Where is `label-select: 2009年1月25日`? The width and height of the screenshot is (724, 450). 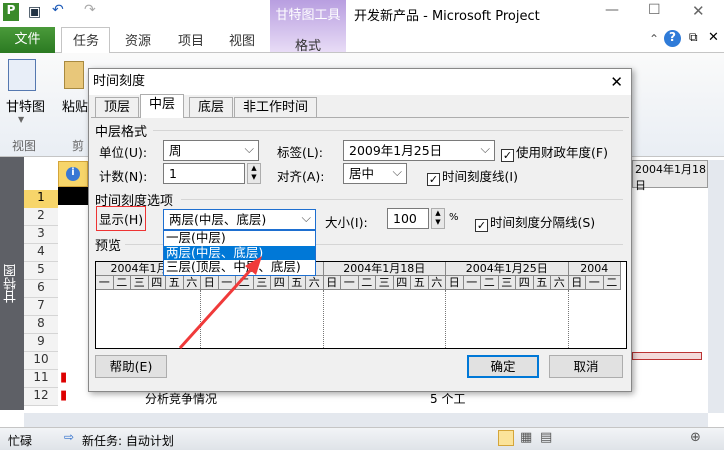 label-select: 2009年1月25日 is located at coordinates (419, 150).